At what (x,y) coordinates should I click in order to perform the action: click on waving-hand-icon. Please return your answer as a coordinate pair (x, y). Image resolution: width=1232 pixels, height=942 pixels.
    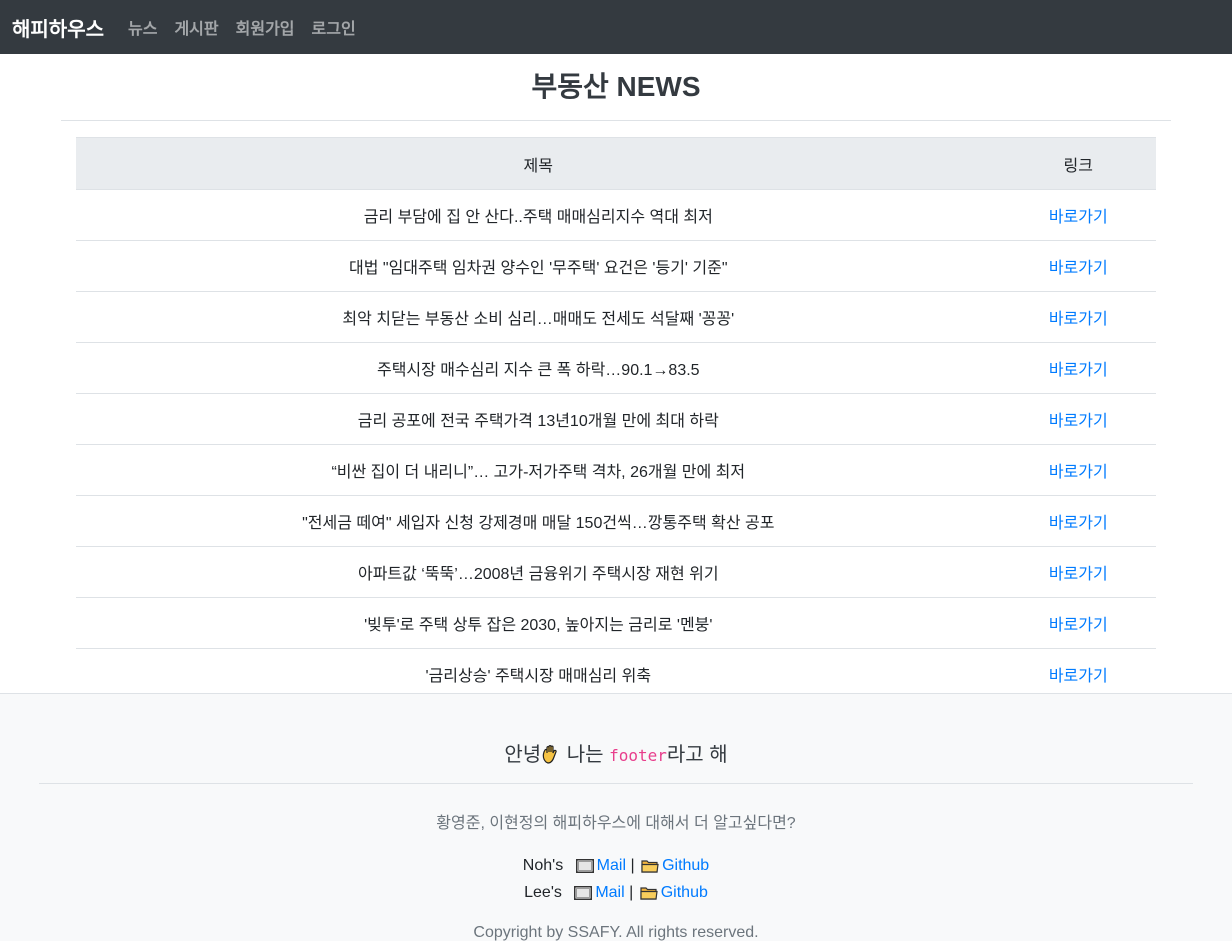
    Looking at the image, I should click on (551, 754).